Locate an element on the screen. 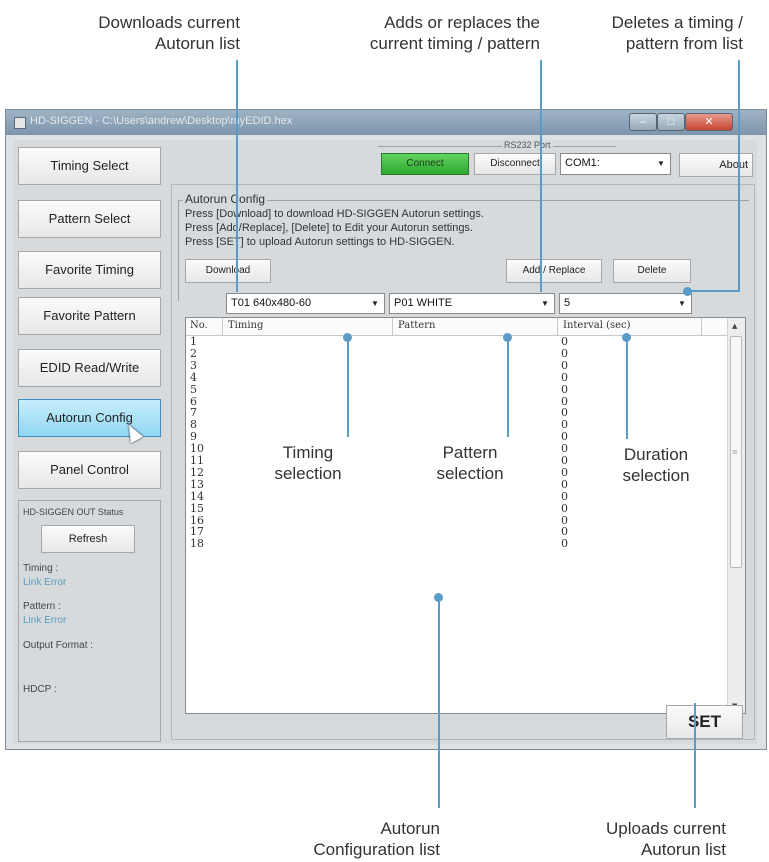  close-button: ✕ is located at coordinates (709, 122).